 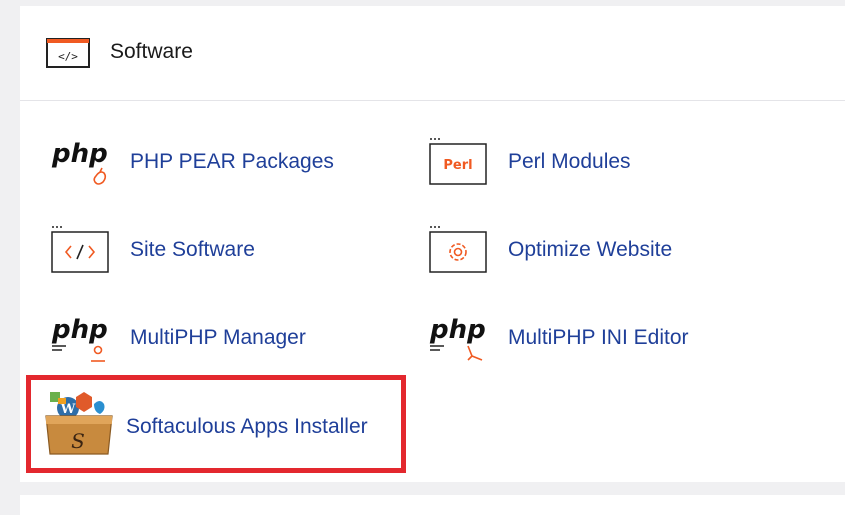 What do you see at coordinates (216, 424) in the screenshot?
I see `highlight-box` at bounding box center [216, 424].